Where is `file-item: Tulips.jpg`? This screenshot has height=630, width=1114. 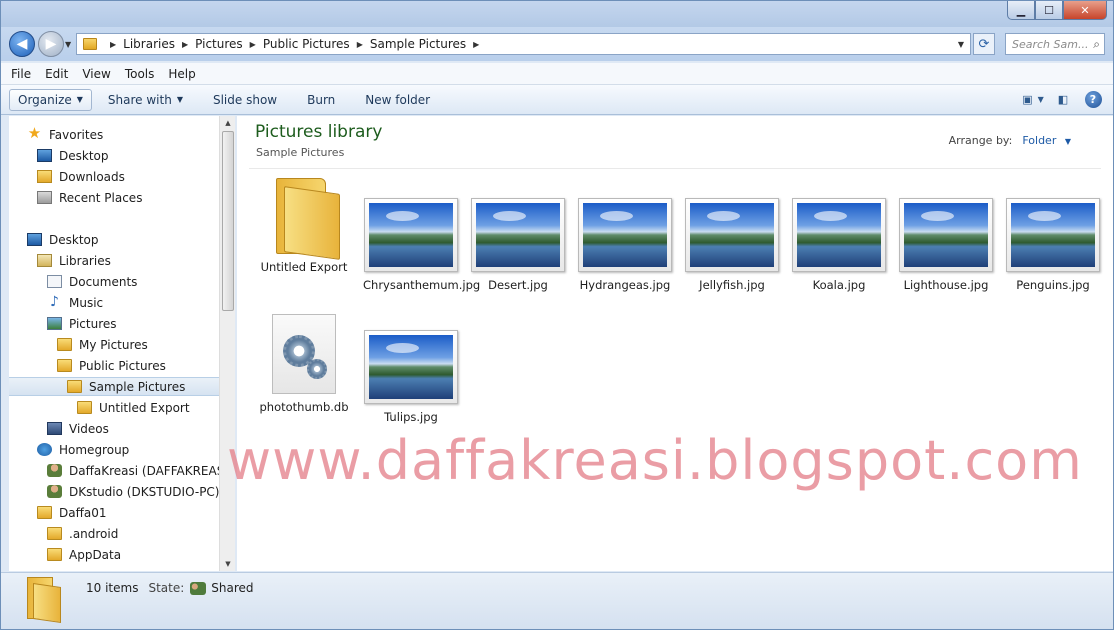
file-item: Tulips.jpg is located at coordinates (411, 377).